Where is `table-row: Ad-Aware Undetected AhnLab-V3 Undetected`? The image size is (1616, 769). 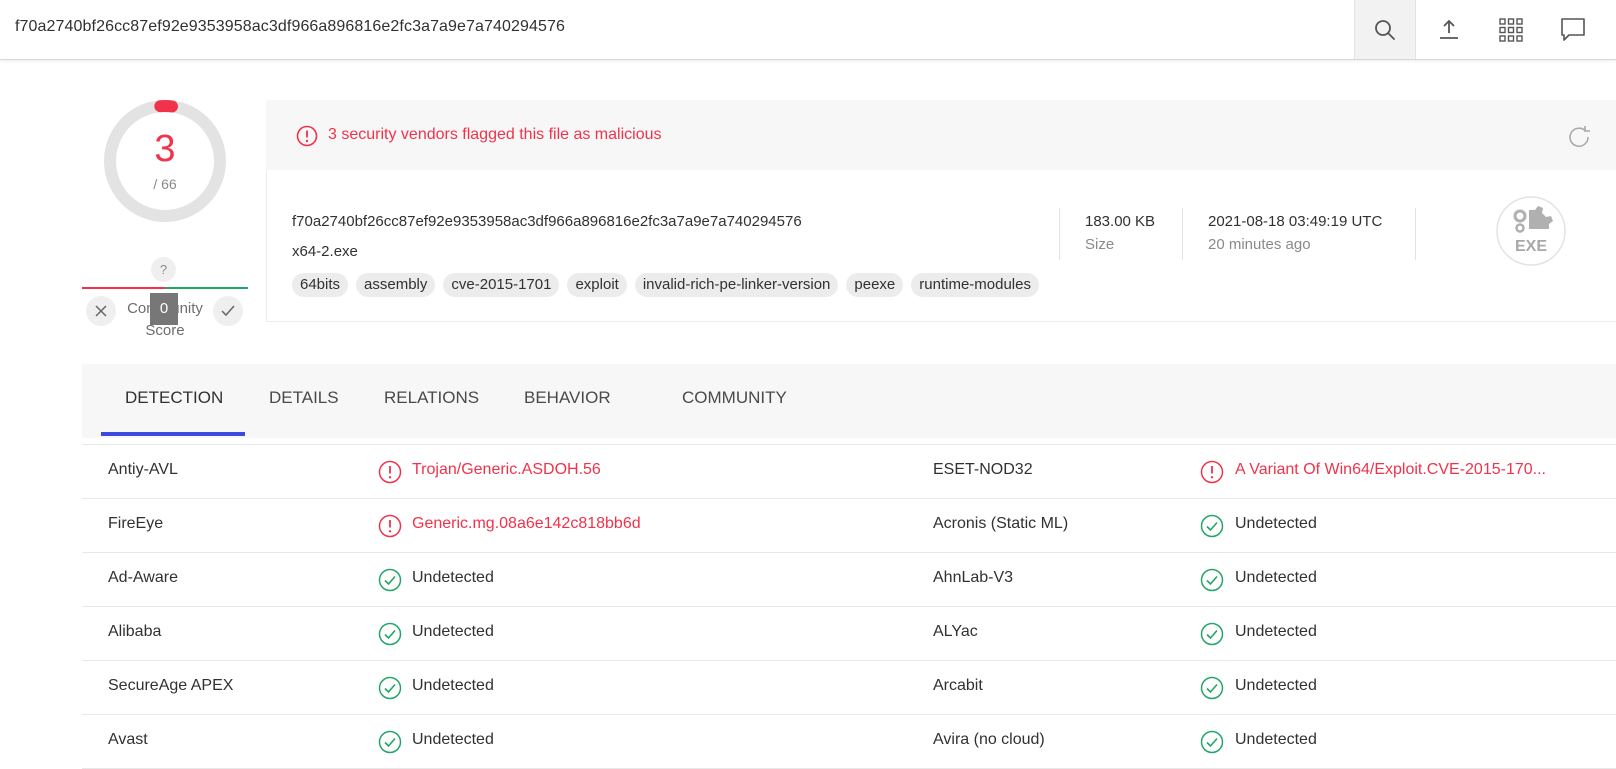 table-row: Ad-Aware Undetected AhnLab-V3 Undetected is located at coordinates (849, 580).